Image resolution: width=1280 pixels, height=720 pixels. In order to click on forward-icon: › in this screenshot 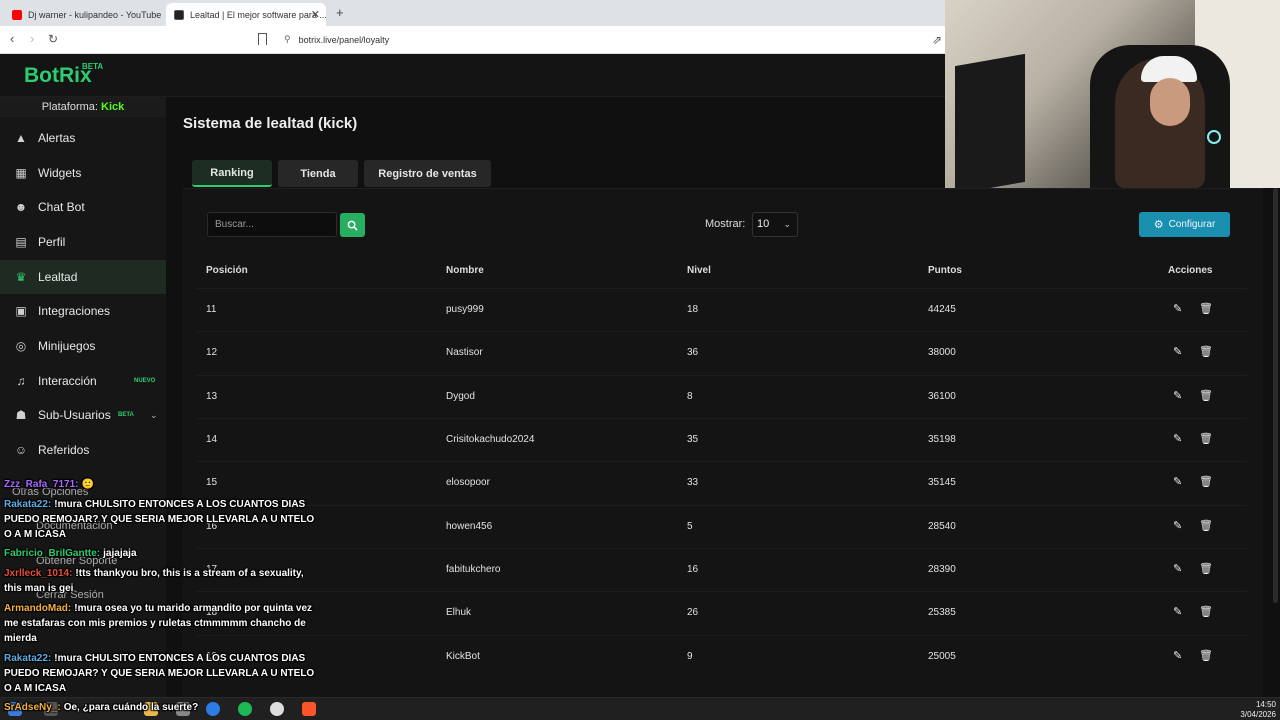, I will do `click(32, 39)`.